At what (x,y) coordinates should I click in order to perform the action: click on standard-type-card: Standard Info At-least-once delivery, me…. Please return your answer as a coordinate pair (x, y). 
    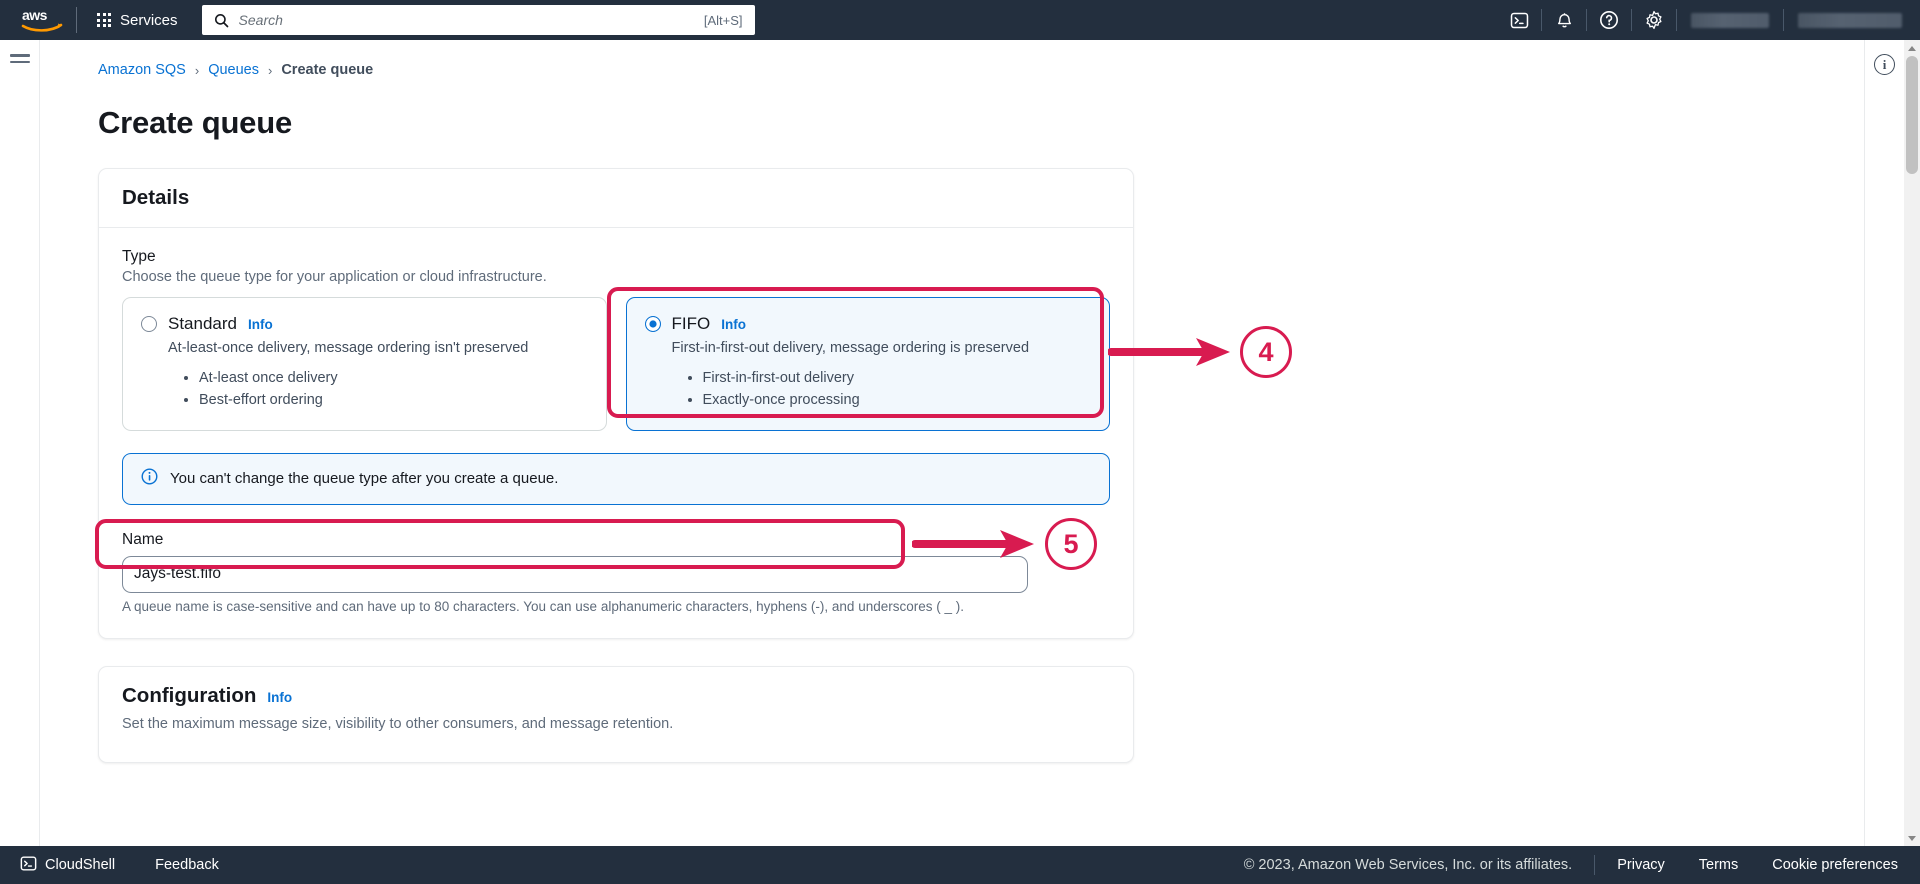
    Looking at the image, I should click on (364, 364).